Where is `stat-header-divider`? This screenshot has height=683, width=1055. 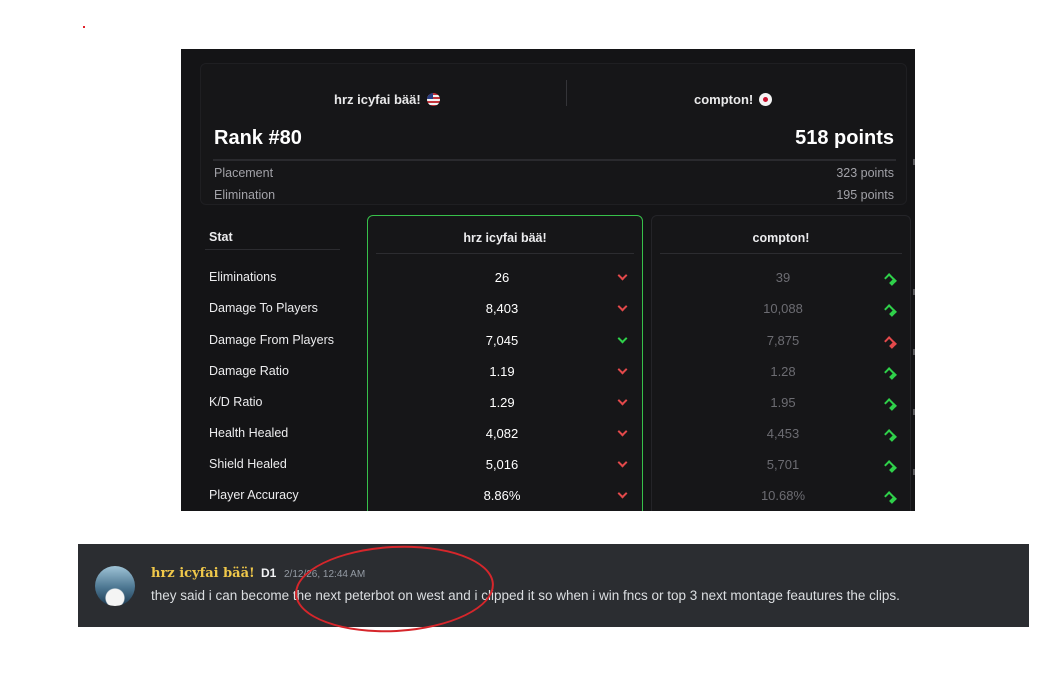
stat-header-divider is located at coordinates (272, 249).